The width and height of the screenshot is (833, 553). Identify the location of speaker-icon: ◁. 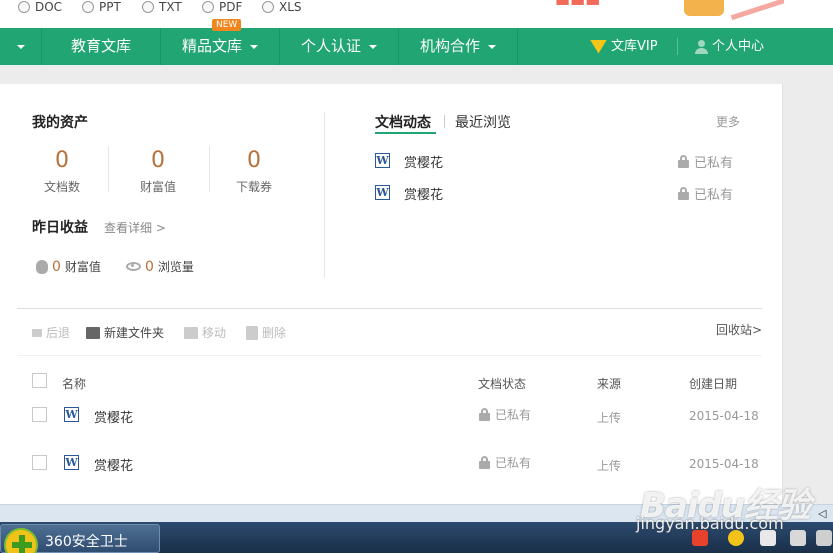
(822, 513).